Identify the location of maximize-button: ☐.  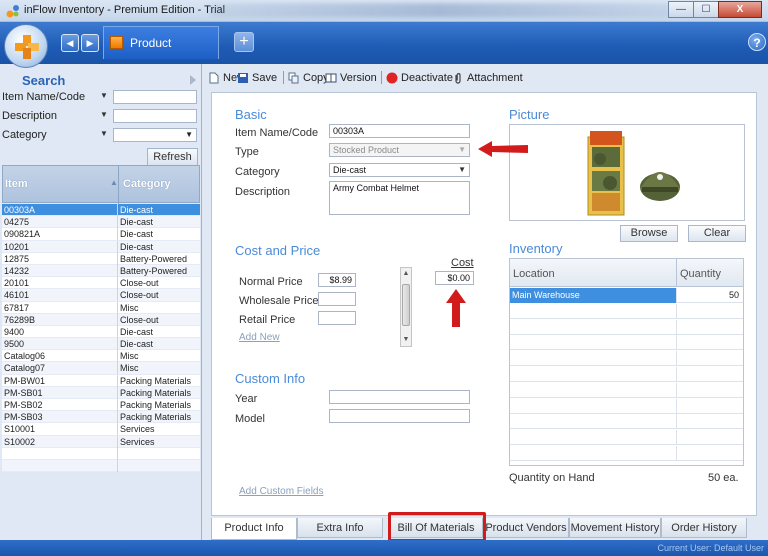
(706, 9).